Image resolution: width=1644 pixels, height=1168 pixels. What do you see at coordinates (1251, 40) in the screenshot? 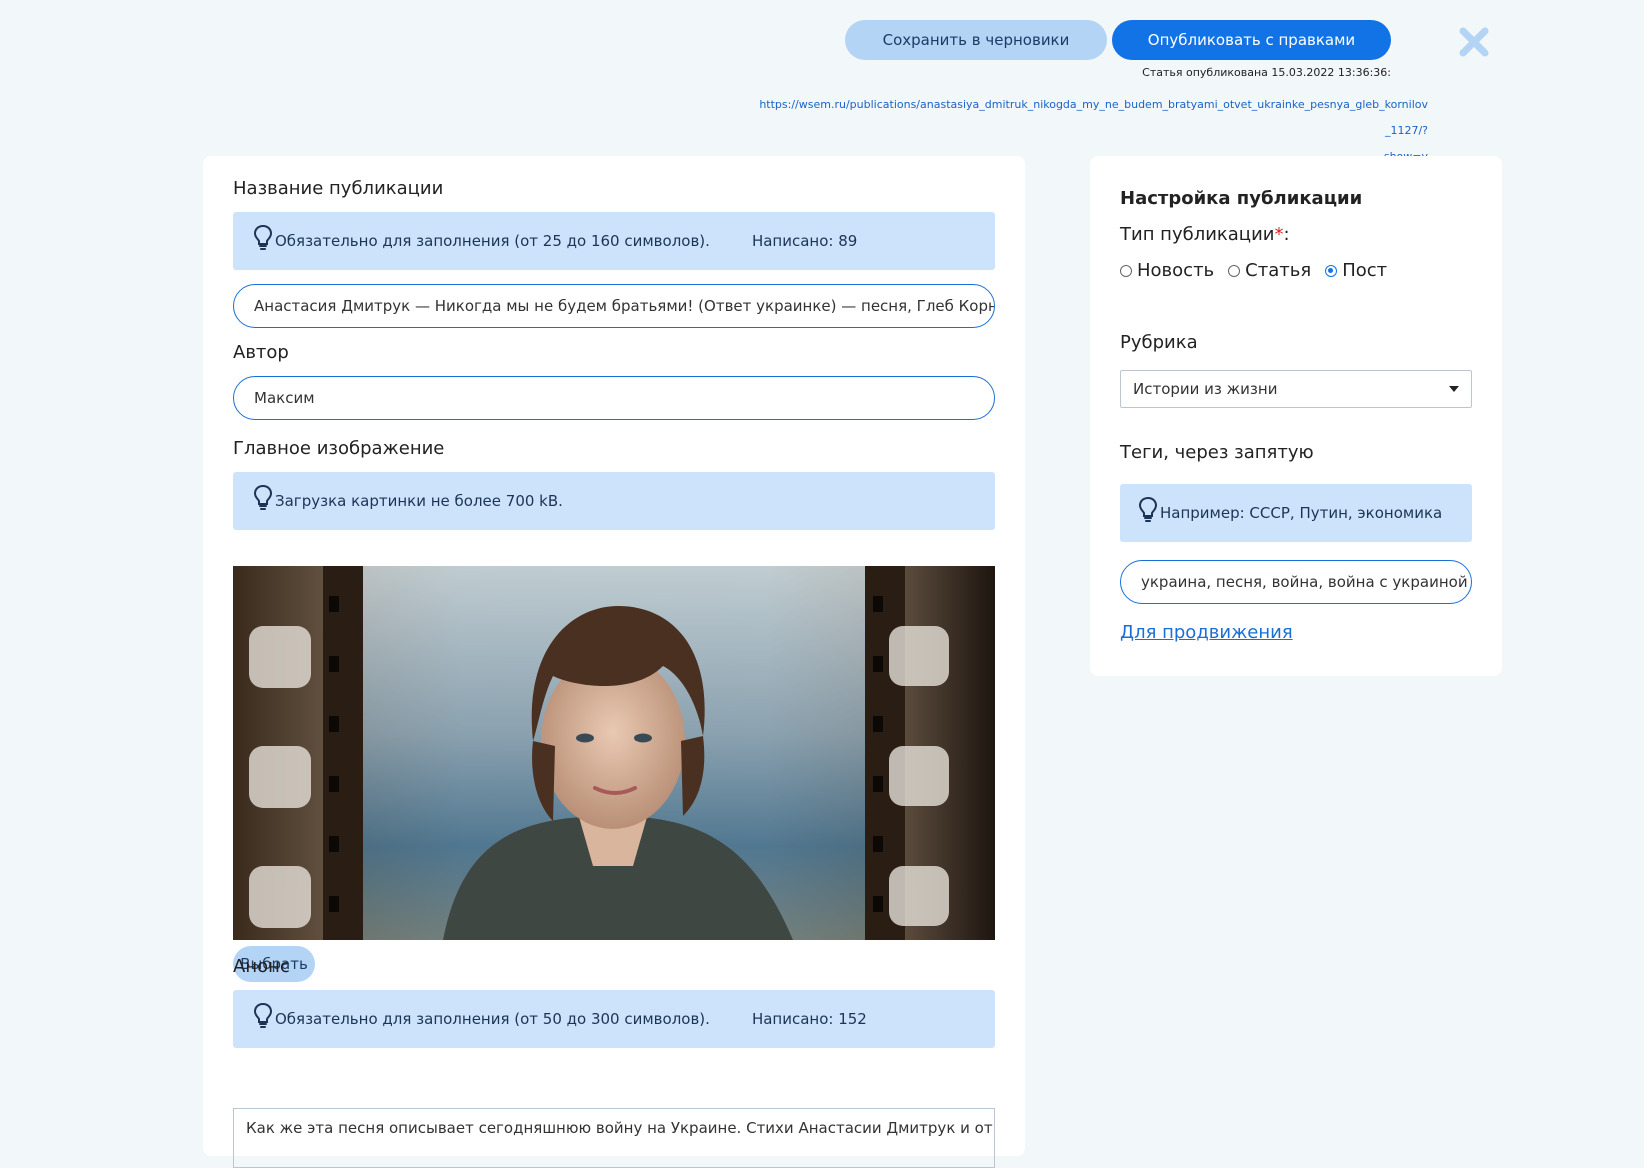
I see `publish-button: Опубликовать с правками` at bounding box center [1251, 40].